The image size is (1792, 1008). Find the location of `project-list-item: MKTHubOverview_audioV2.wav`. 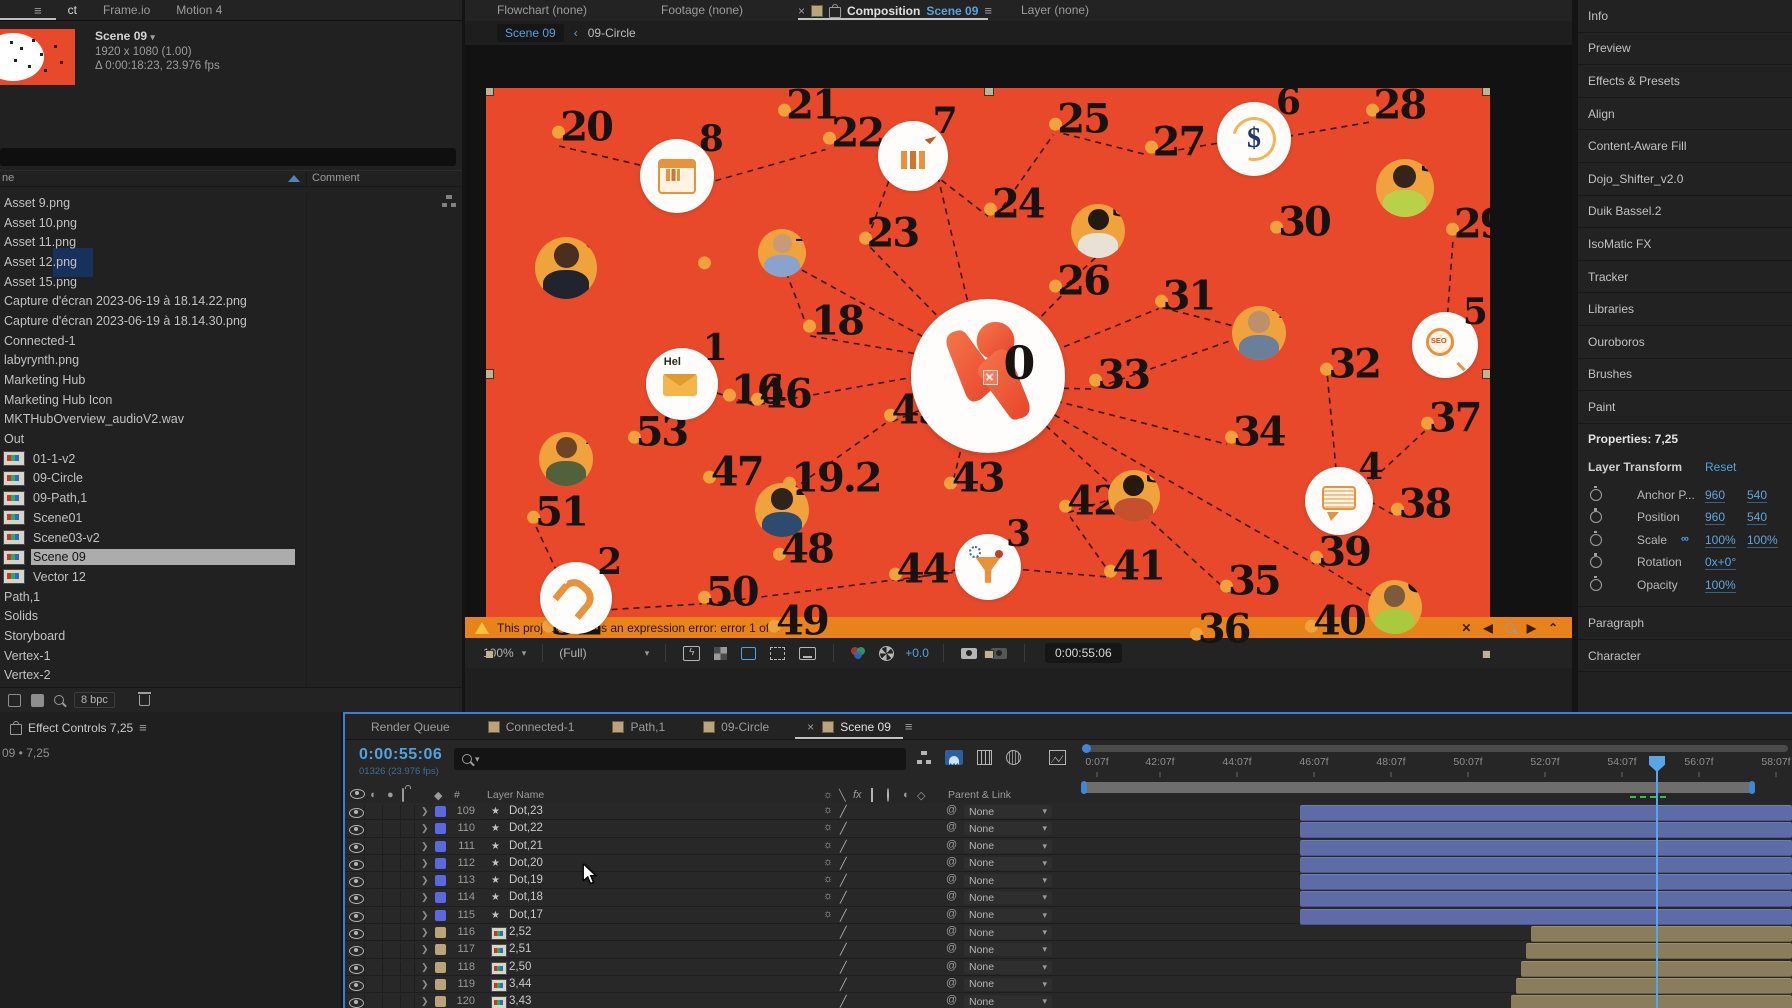

project-list-item: MKTHubOverview_audioV2.wav is located at coordinates (231, 420).